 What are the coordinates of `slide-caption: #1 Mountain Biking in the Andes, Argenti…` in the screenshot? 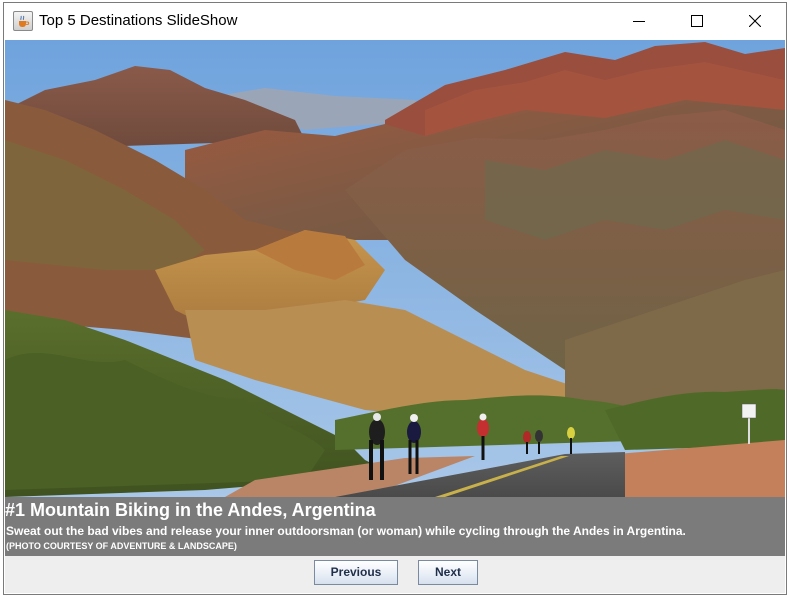 It's located at (395, 526).